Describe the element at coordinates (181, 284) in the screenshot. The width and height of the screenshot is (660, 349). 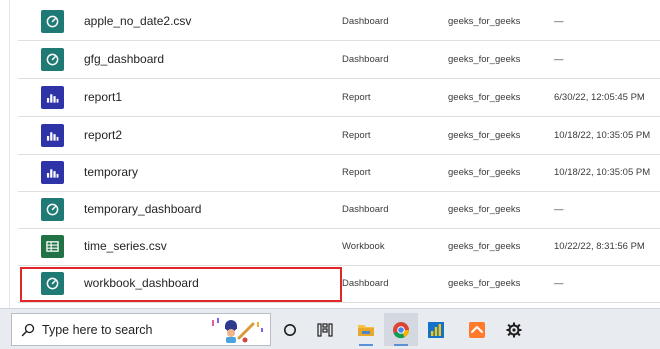
I see `selection-highlight-box` at that location.